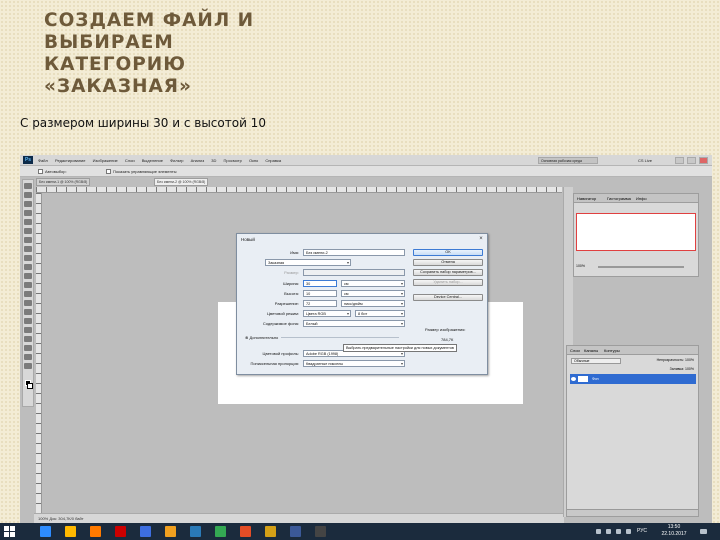  Describe the element at coordinates (373, 283) in the screenshot. I see `width-unit-select: см ▾` at that location.